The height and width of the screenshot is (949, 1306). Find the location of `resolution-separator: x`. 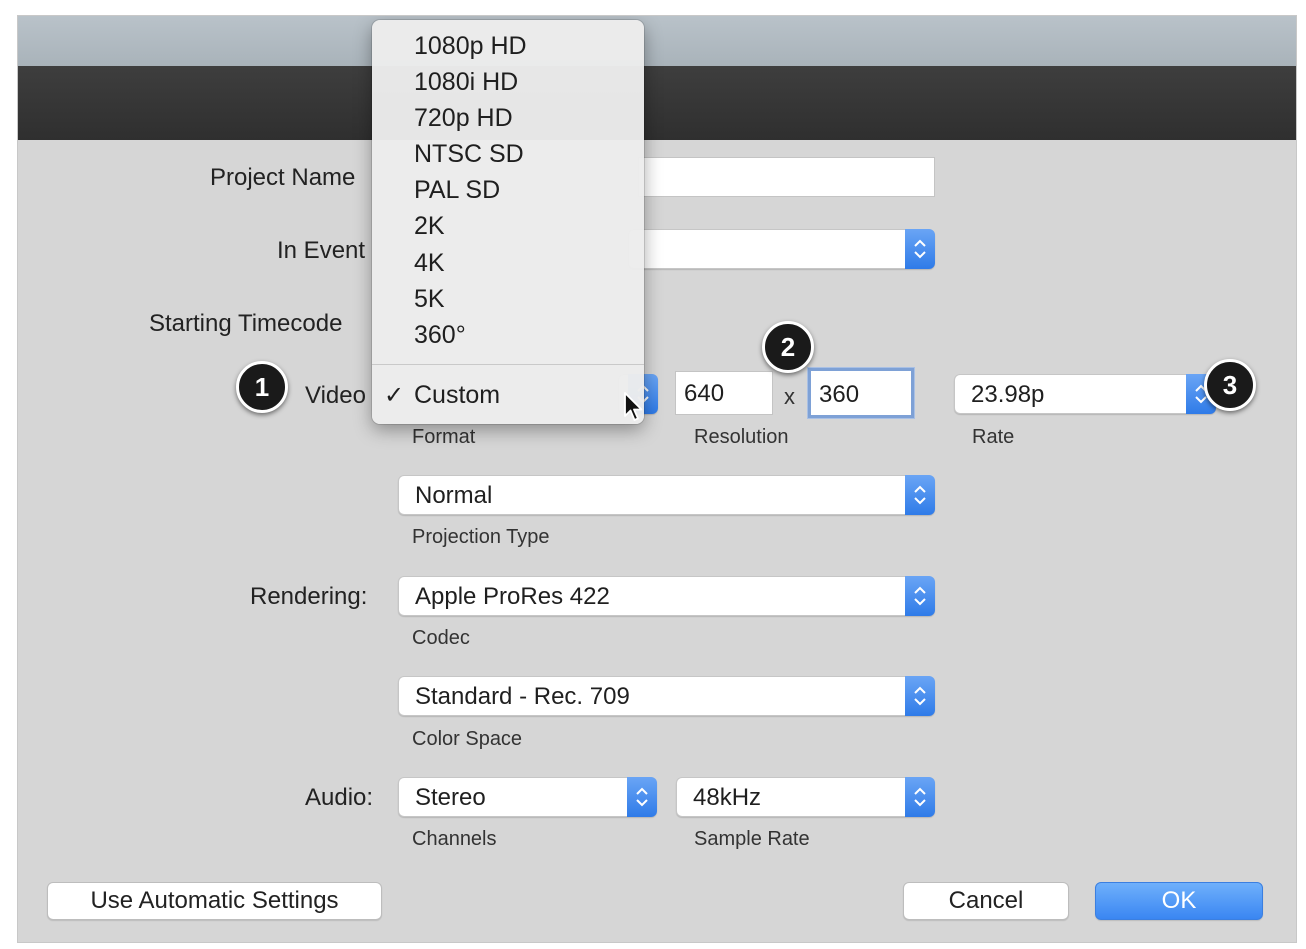

resolution-separator: x is located at coordinates (789, 396).